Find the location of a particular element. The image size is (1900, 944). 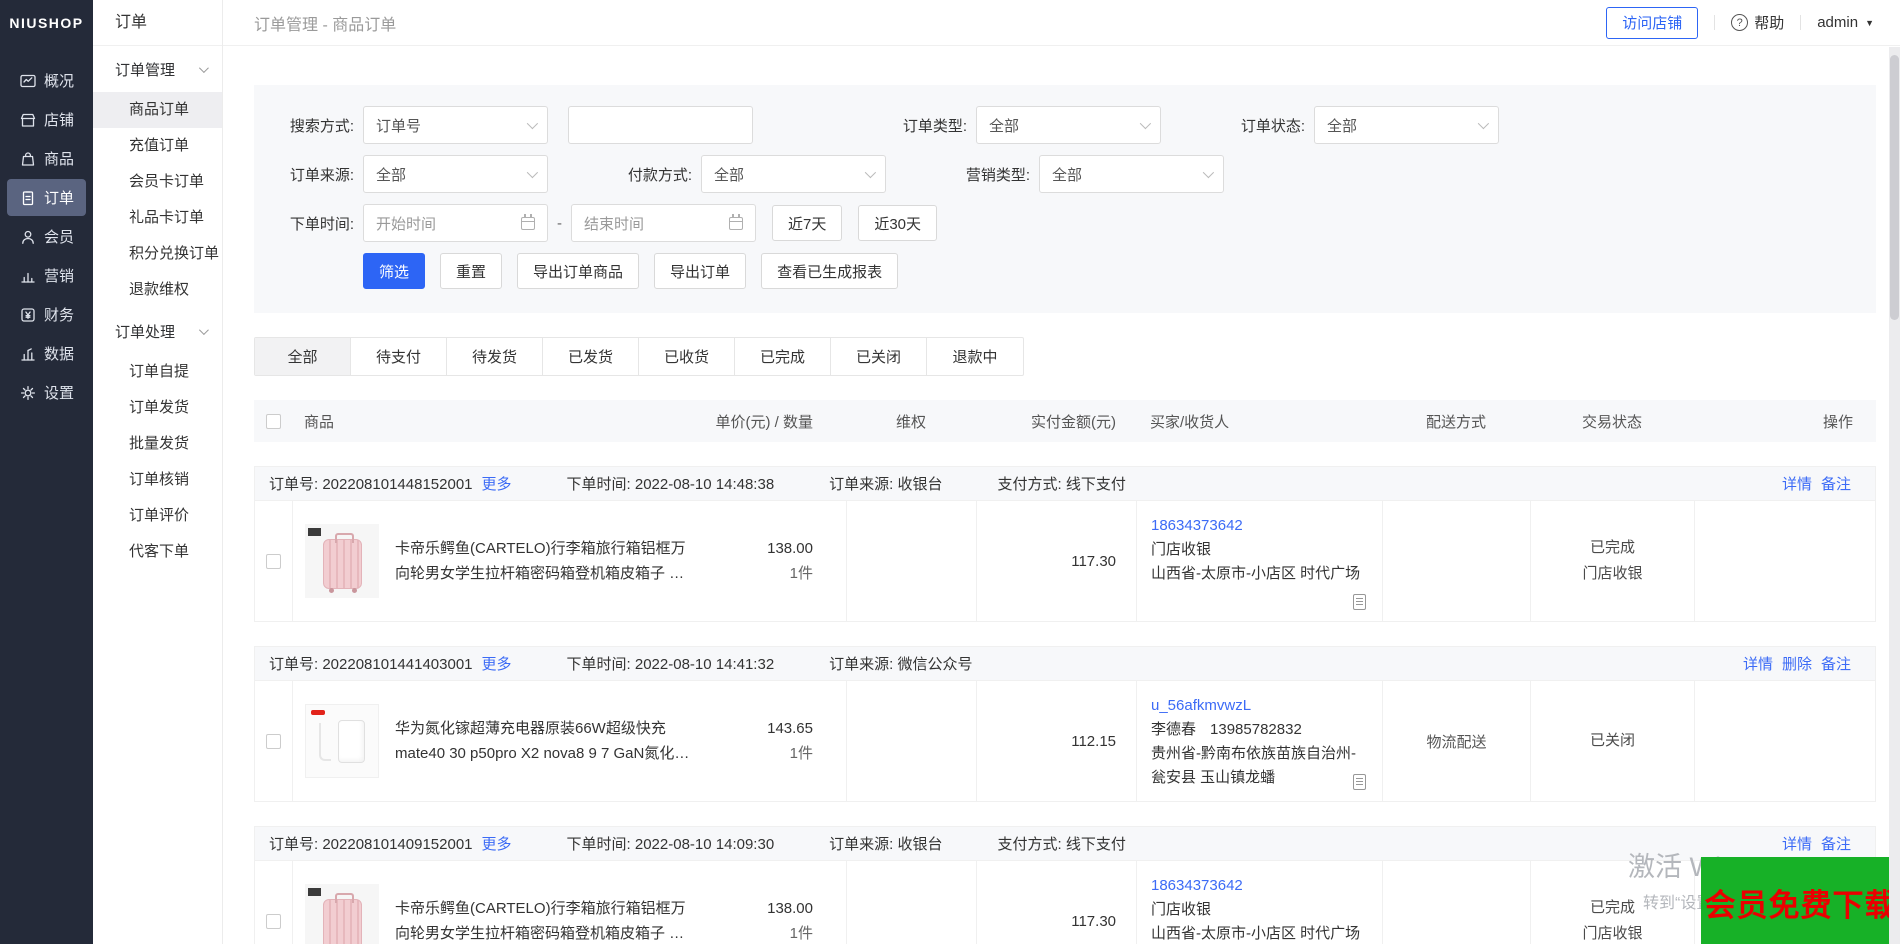

vertical-scrollbar is located at coordinates (1894, 495).